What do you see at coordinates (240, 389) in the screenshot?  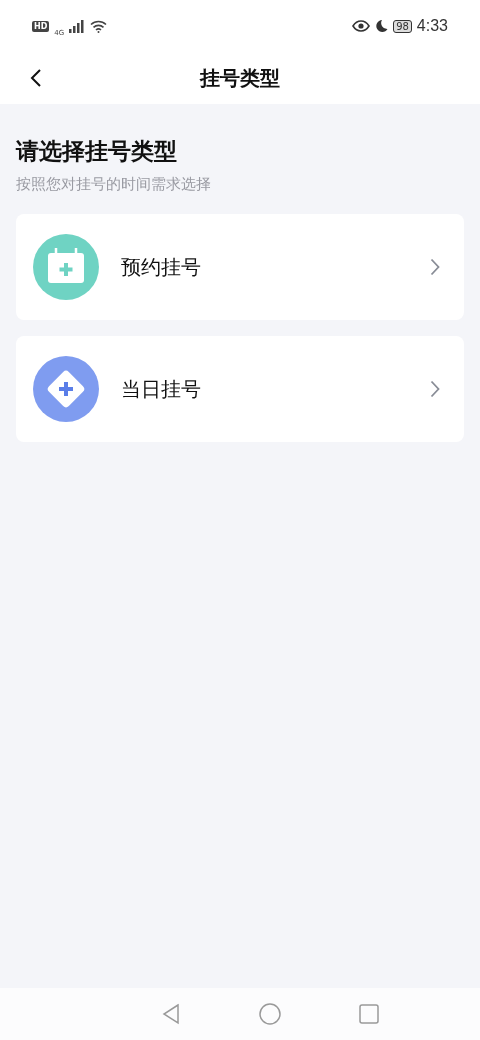 I see `option-card: 当日挂号` at bounding box center [240, 389].